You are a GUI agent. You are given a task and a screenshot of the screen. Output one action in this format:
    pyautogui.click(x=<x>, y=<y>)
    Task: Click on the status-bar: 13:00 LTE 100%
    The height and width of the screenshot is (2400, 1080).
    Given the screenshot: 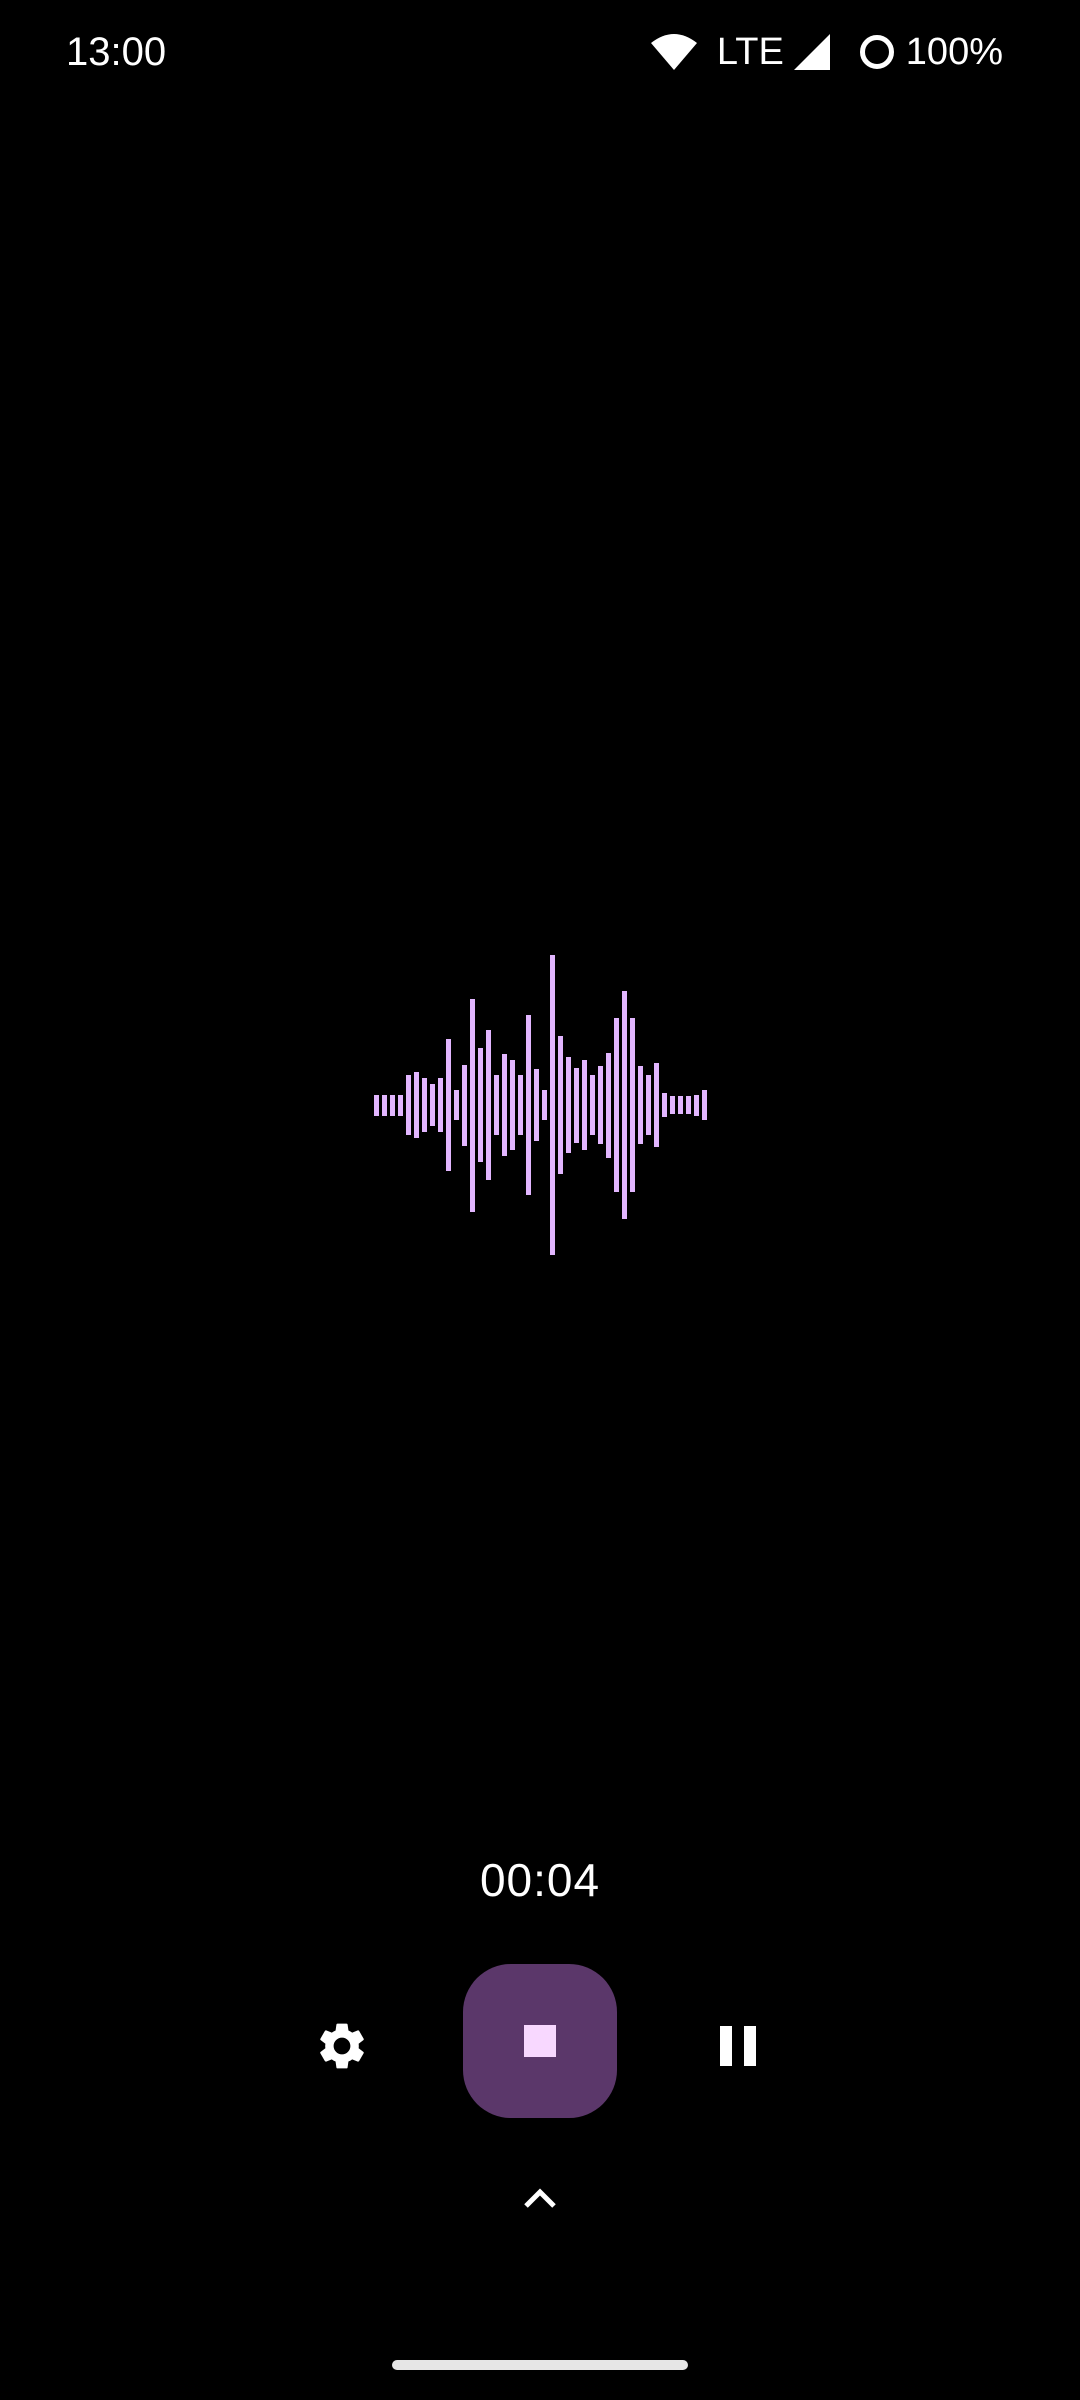 What is the action you would take?
    pyautogui.click(x=540, y=52)
    